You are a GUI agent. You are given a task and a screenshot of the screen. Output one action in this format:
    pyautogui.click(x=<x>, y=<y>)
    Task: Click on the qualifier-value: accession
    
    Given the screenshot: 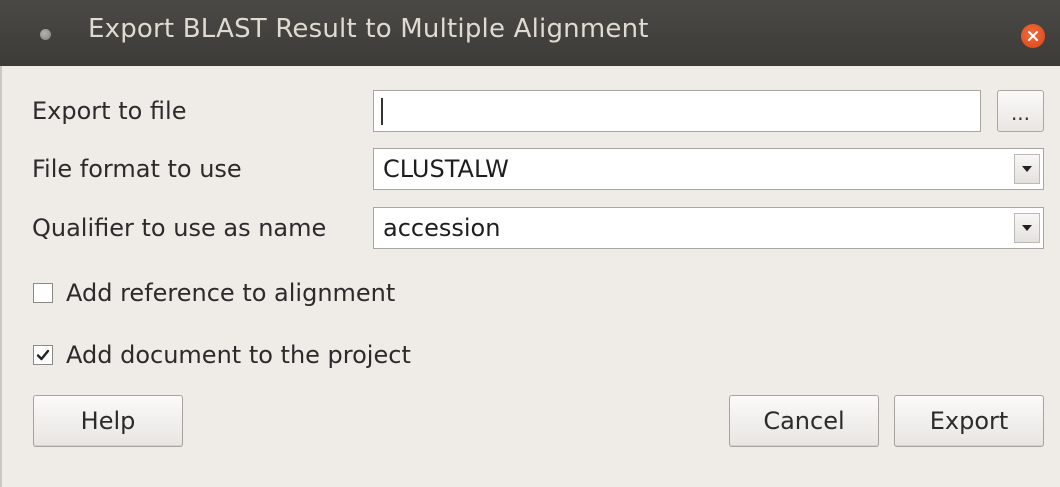 What is the action you would take?
    pyautogui.click(x=442, y=228)
    